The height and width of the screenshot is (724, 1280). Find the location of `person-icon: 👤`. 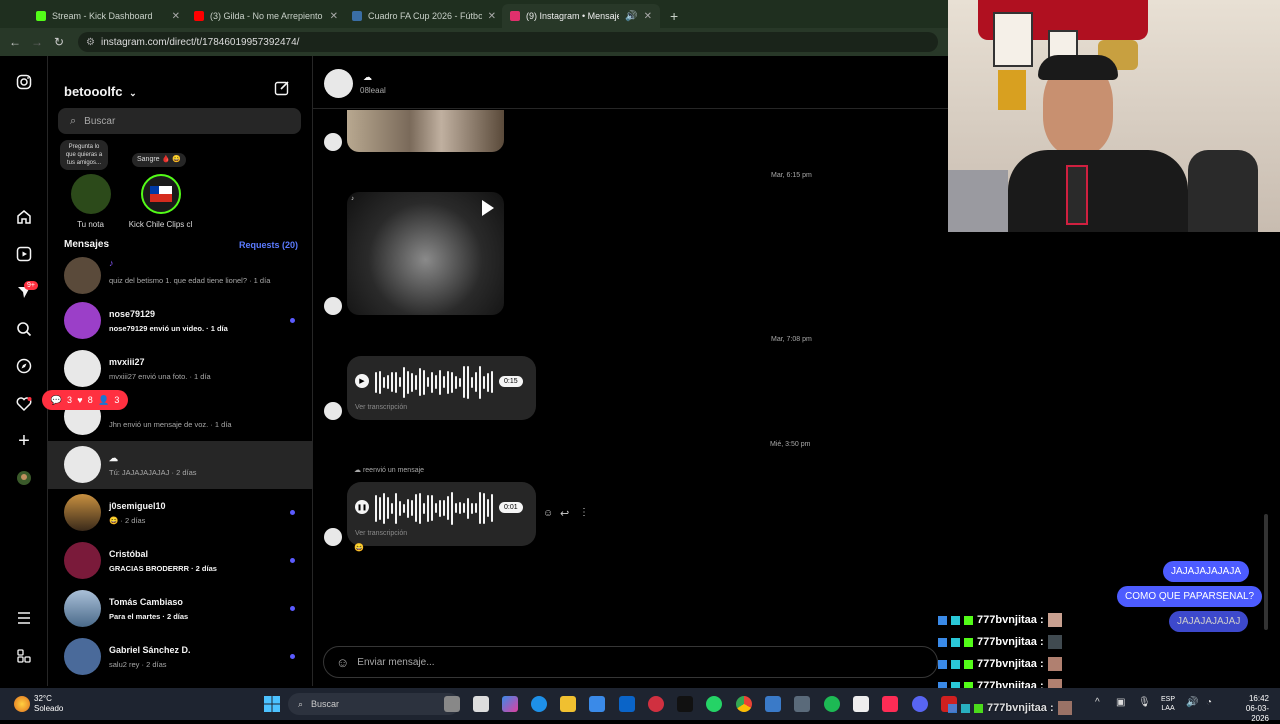

person-icon: 👤 is located at coordinates (103, 399).